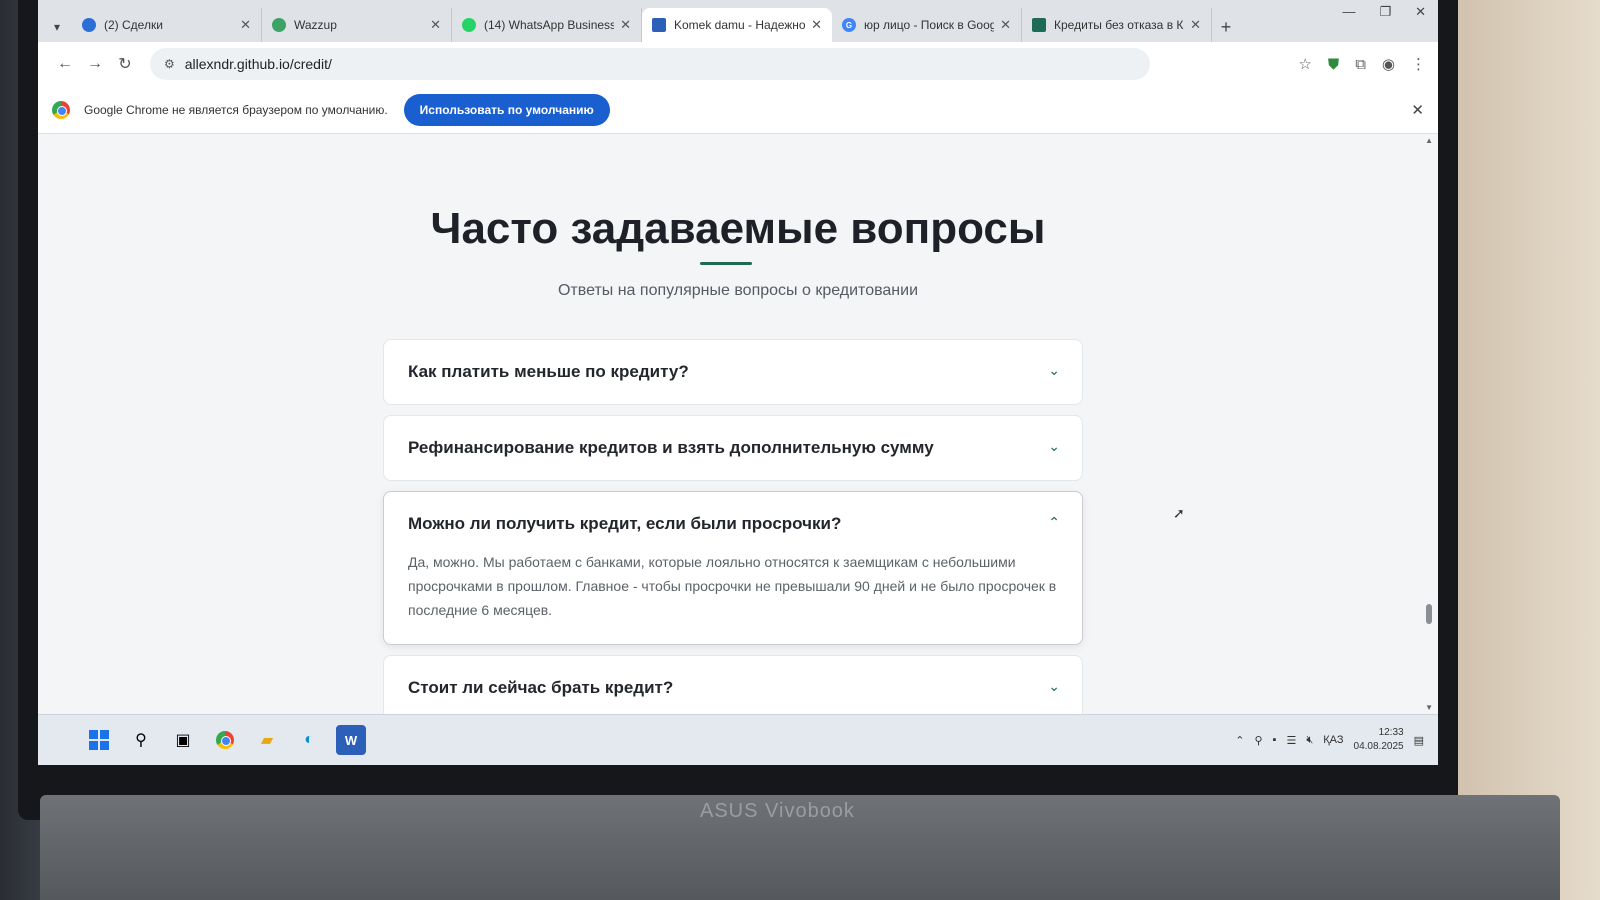  I want to click on tab-wazzup: Wazzup ✕, so click(357, 25).